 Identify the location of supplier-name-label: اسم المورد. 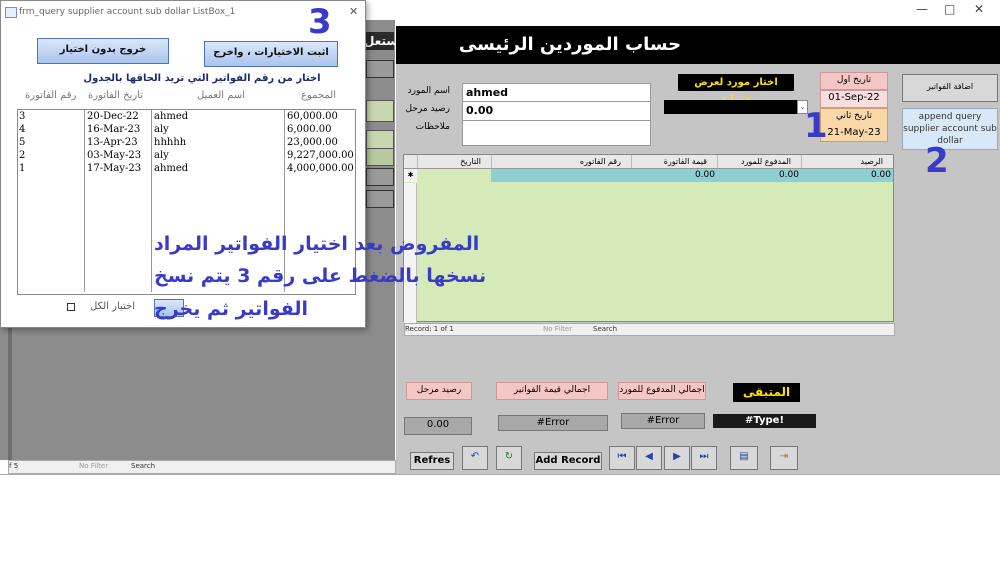
(428, 91).